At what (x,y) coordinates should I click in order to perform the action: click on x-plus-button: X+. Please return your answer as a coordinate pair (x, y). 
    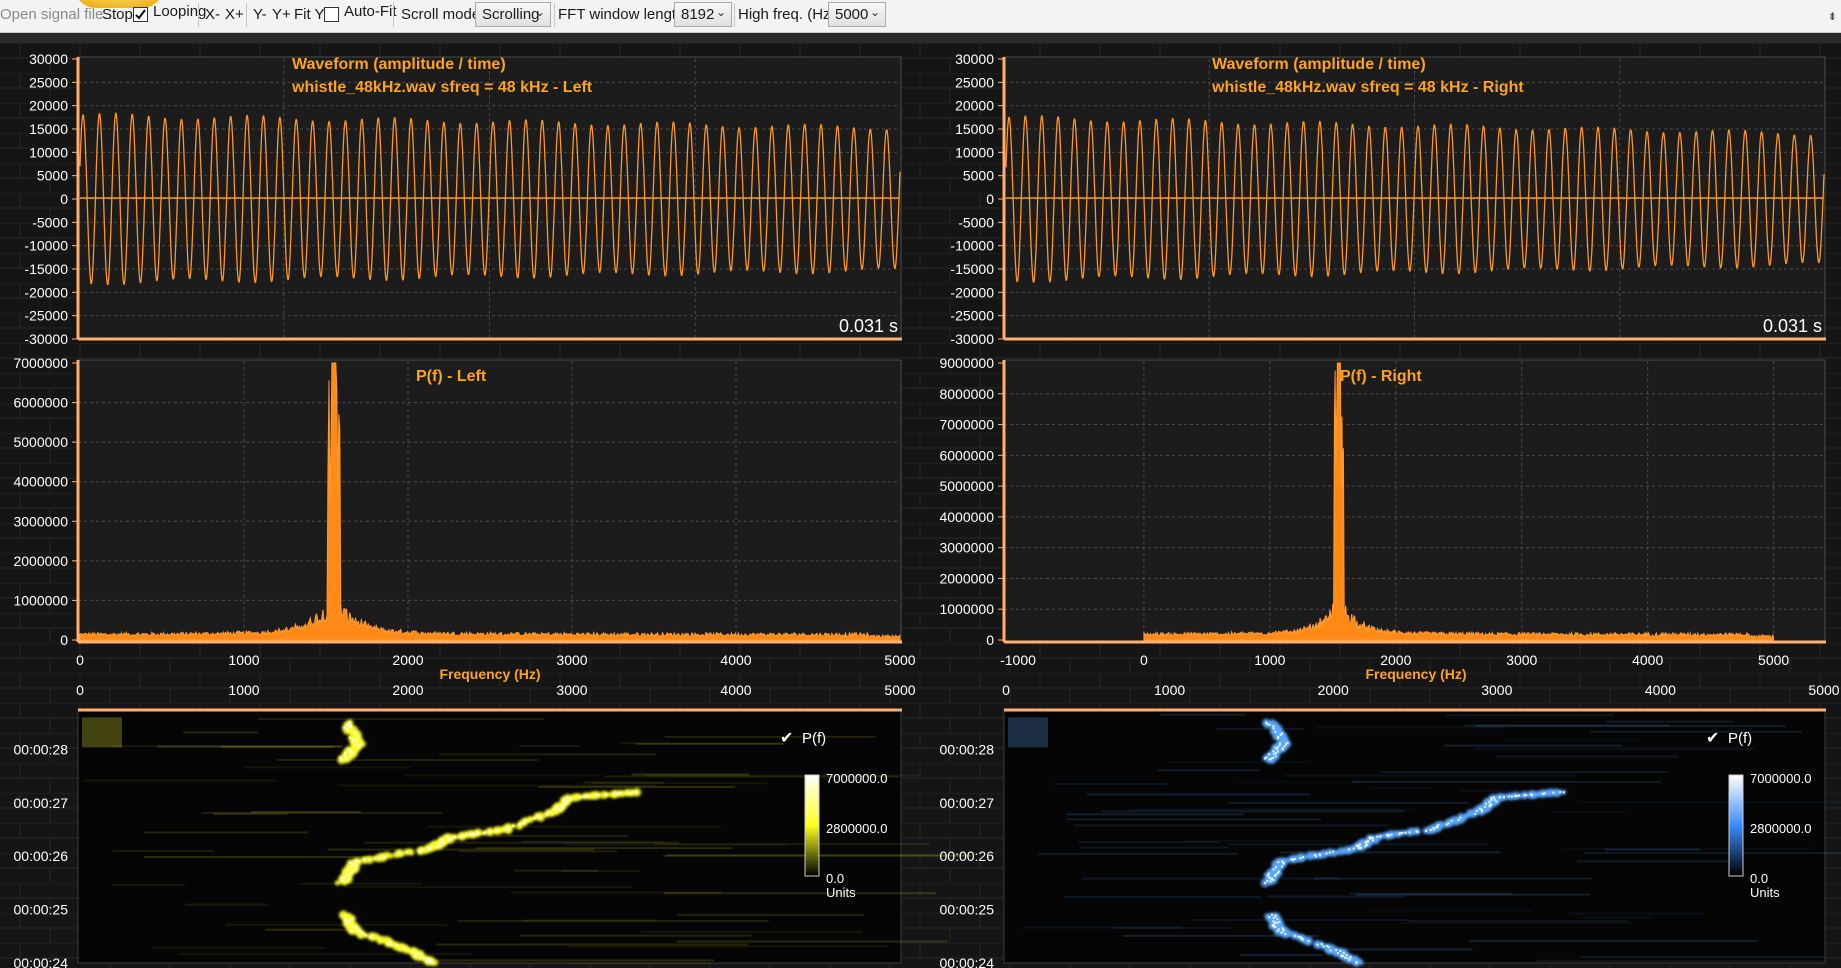
    Looking at the image, I should click on (234, 14).